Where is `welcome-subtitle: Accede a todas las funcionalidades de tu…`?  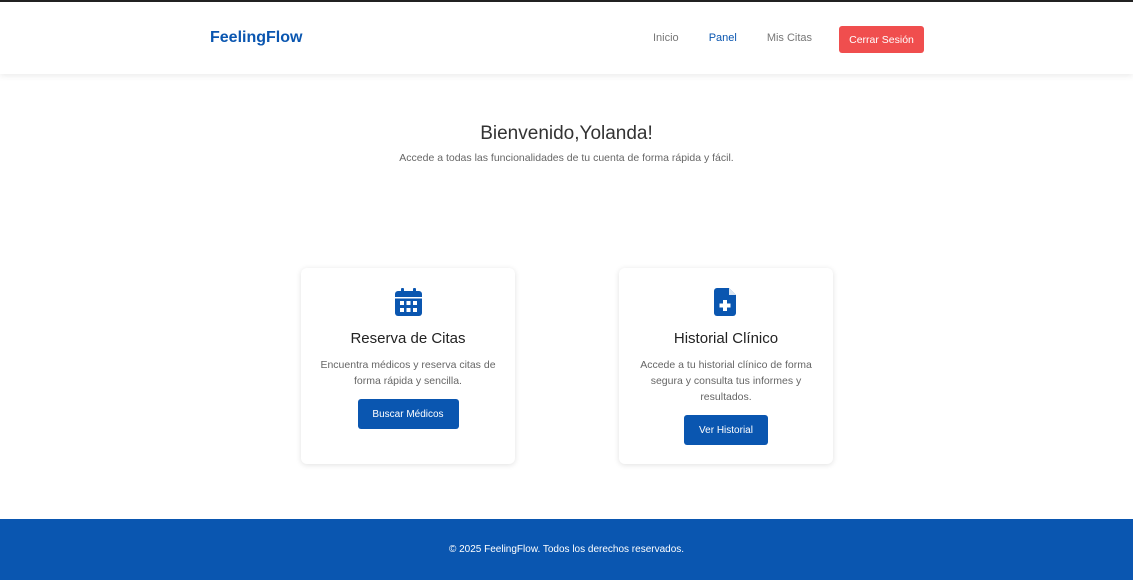
welcome-subtitle: Accede a todas las funcionalidades de tu… is located at coordinates (566, 158).